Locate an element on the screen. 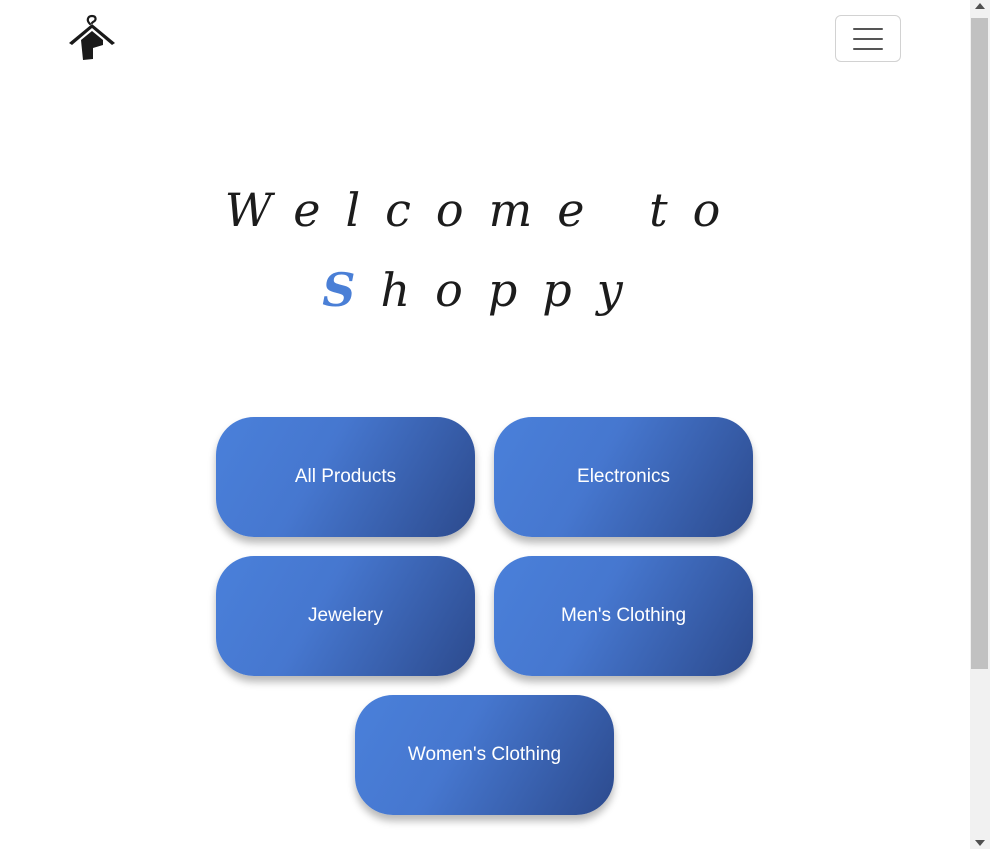 The image size is (990, 849). mens-clothing-button: Men's Clothing is located at coordinates (623, 616).